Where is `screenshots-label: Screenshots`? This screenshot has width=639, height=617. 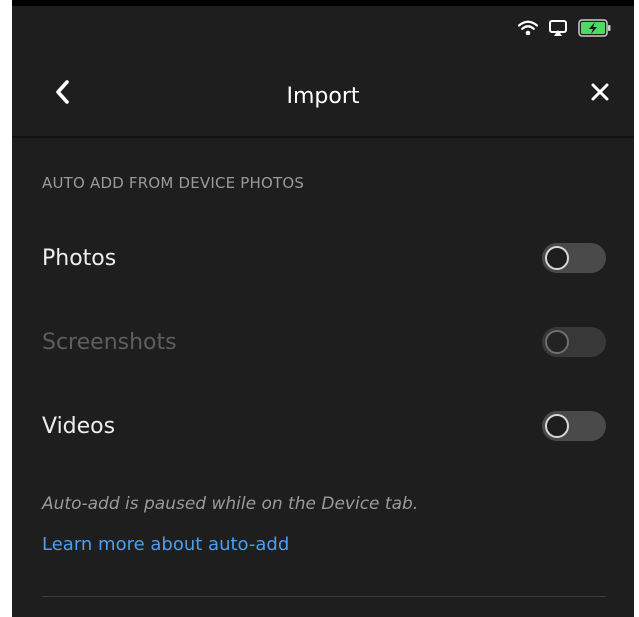 screenshots-label: Screenshots is located at coordinates (109, 342).